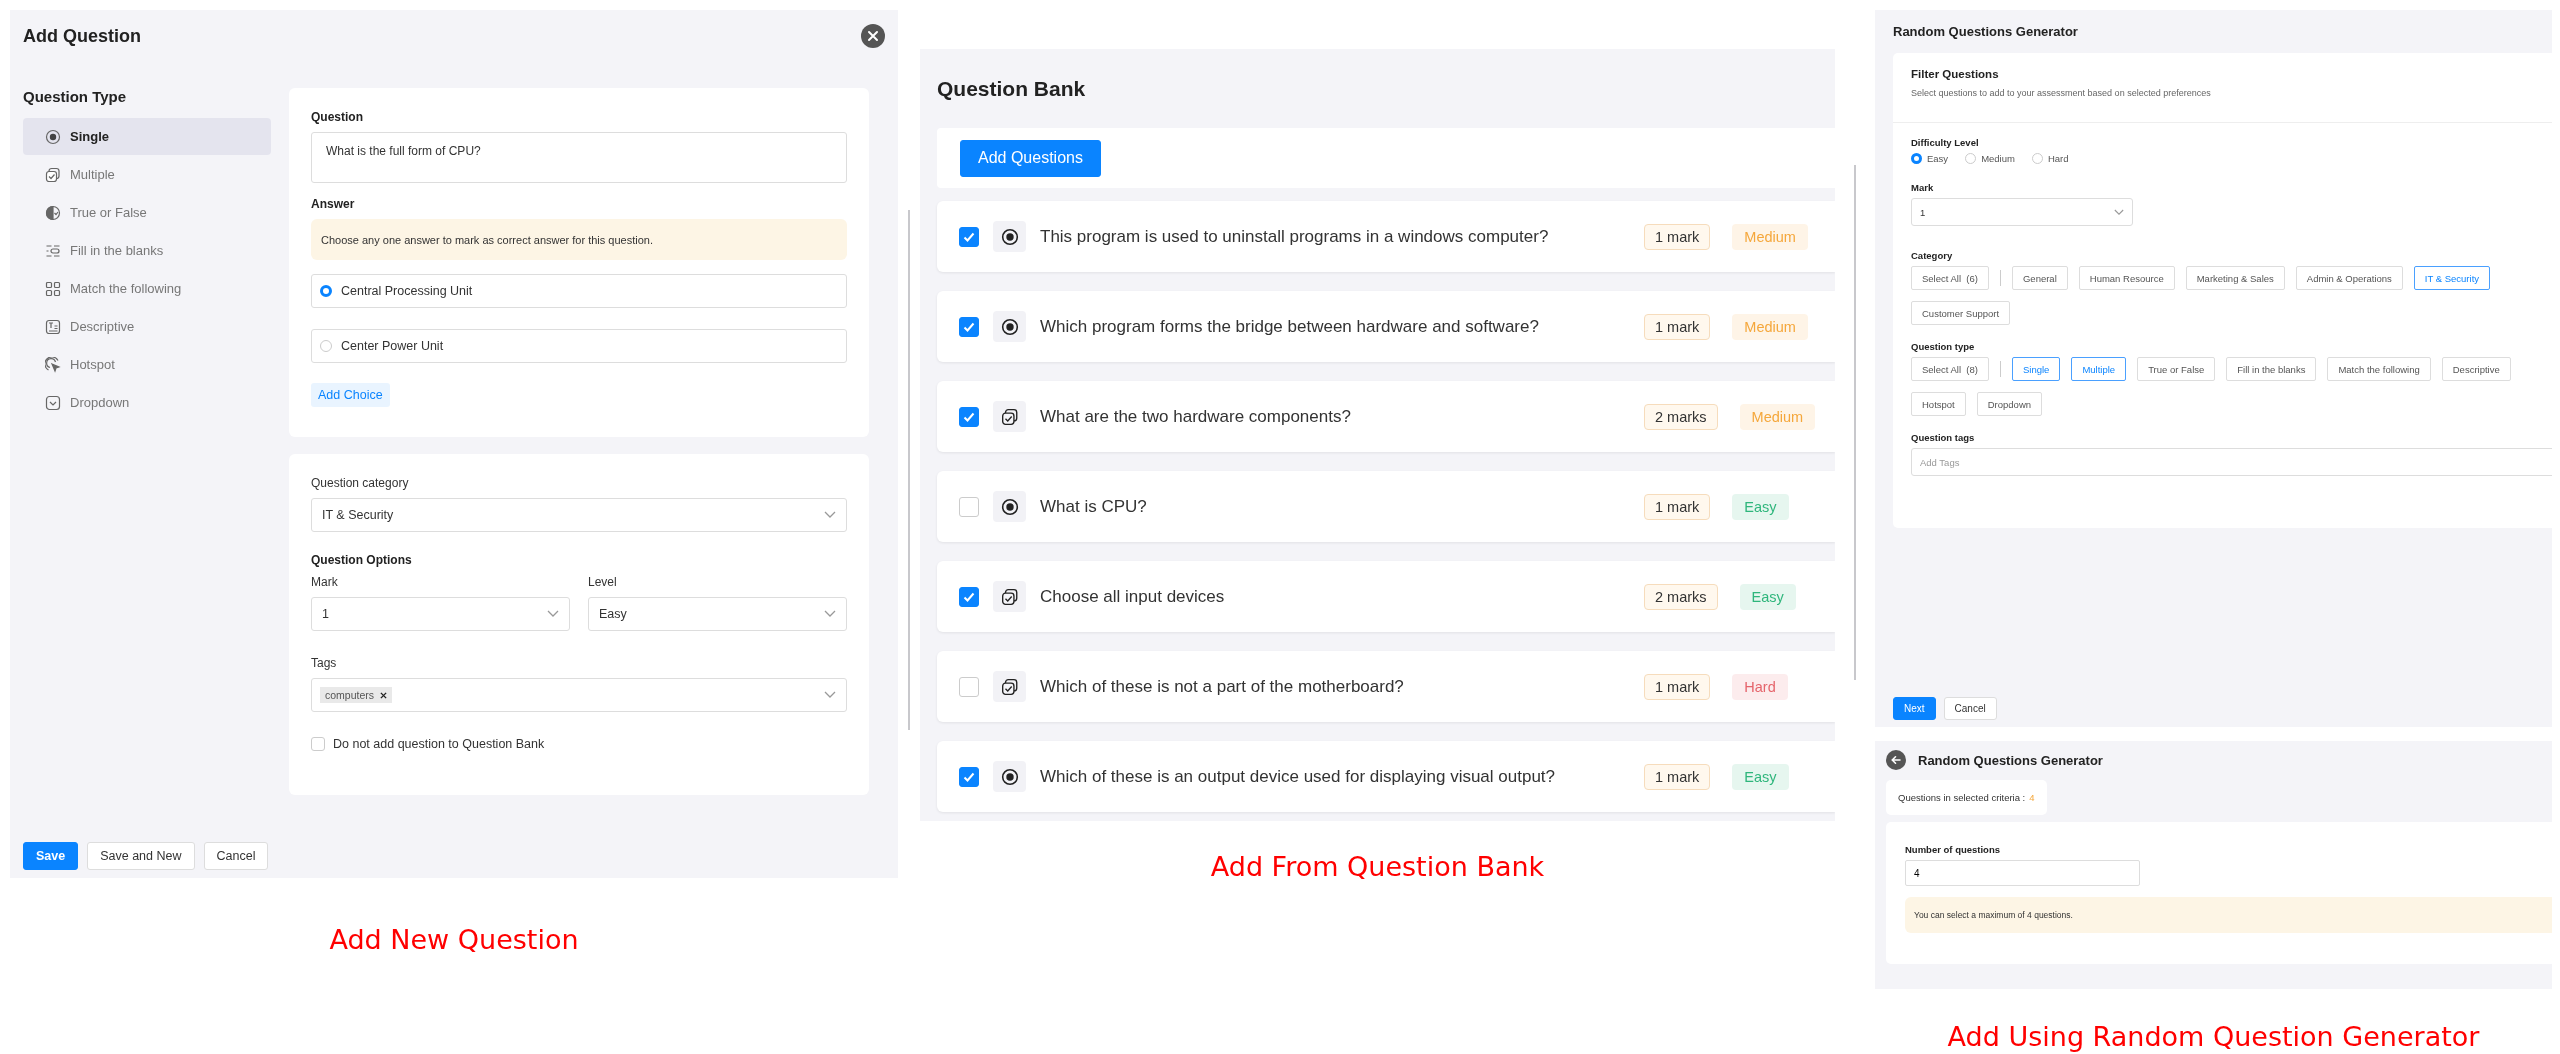 Image resolution: width=2560 pixels, height=1054 pixels. What do you see at coordinates (2235, 278) in the screenshot?
I see `category-chip: Marketing & Sales` at bounding box center [2235, 278].